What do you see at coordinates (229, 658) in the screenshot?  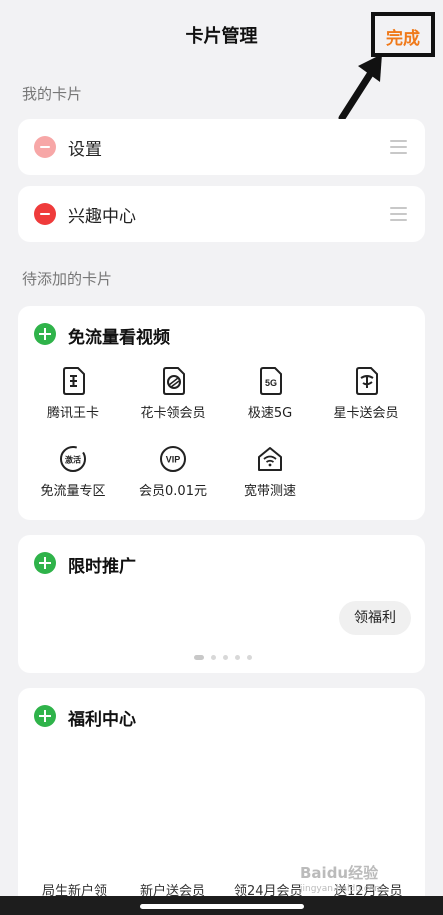 I see `carousel-dots` at bounding box center [229, 658].